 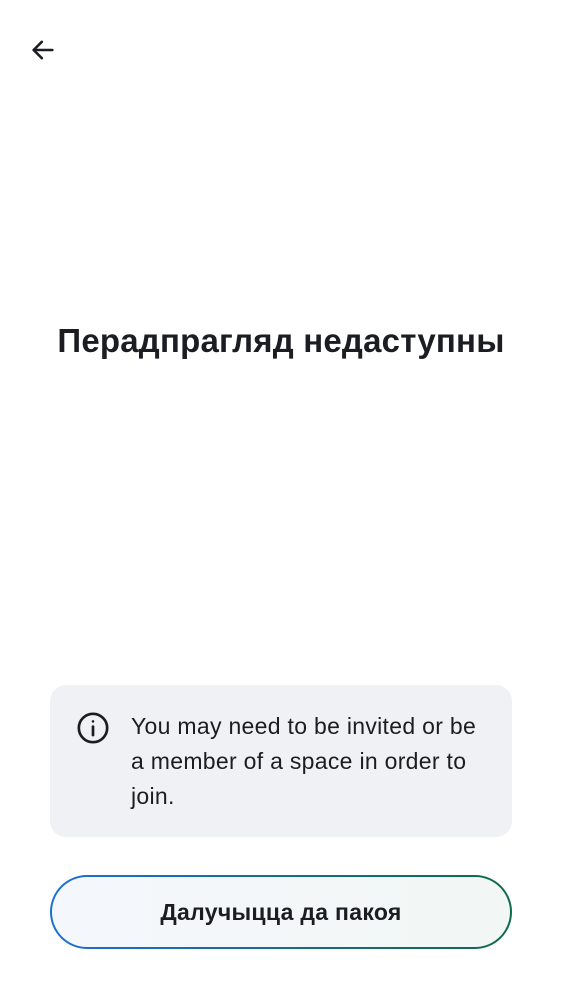 What do you see at coordinates (281, 912) in the screenshot?
I see `join-room-button: Далучыцца да пакоя` at bounding box center [281, 912].